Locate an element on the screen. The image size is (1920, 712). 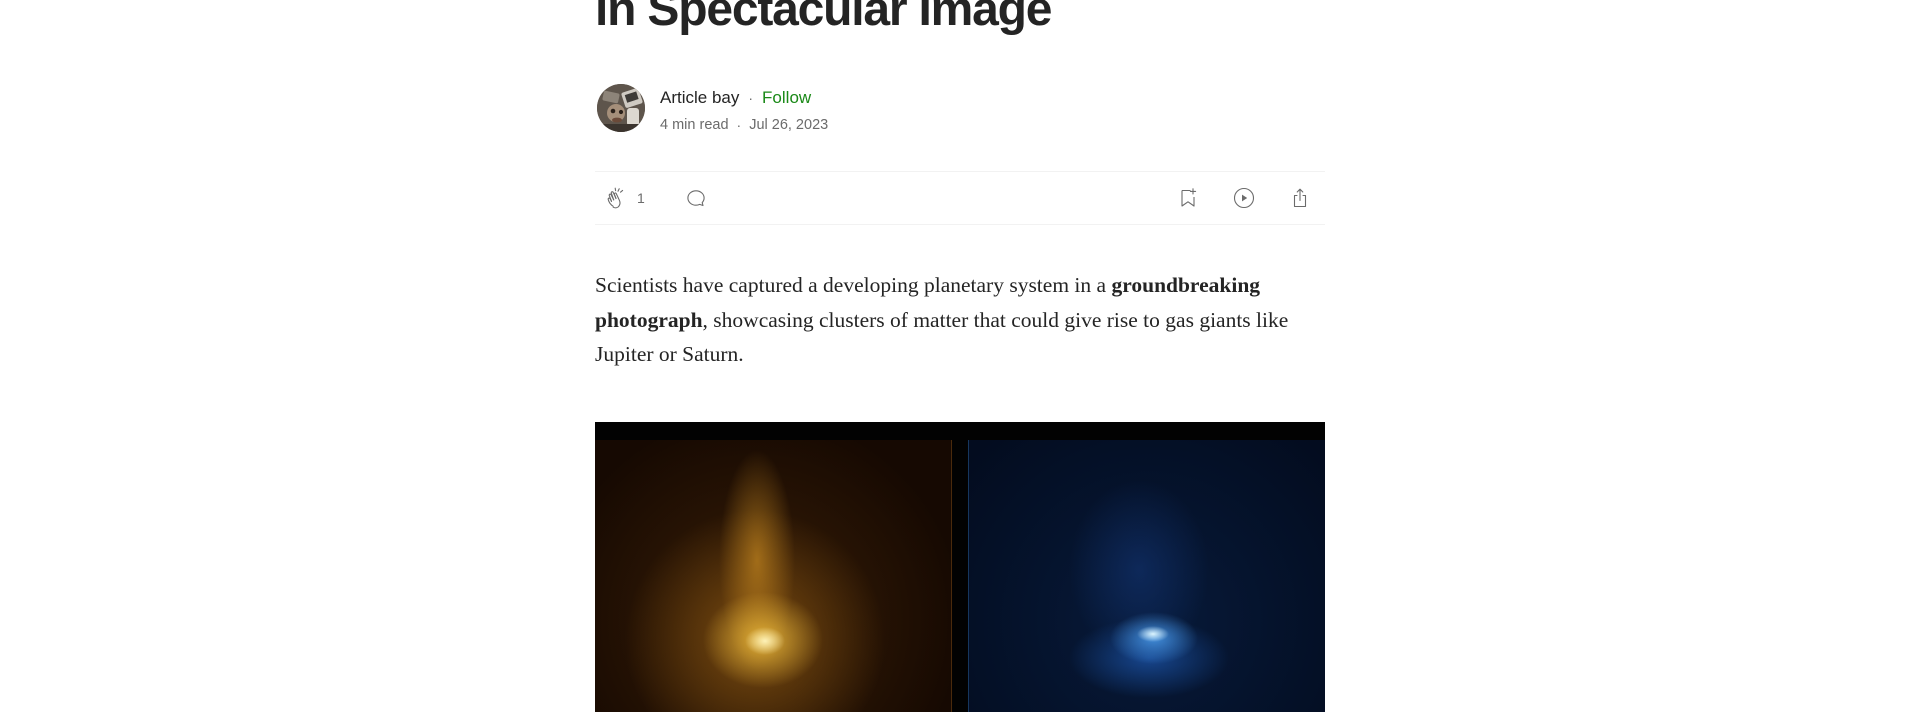
comment-button is located at coordinates (696, 198).